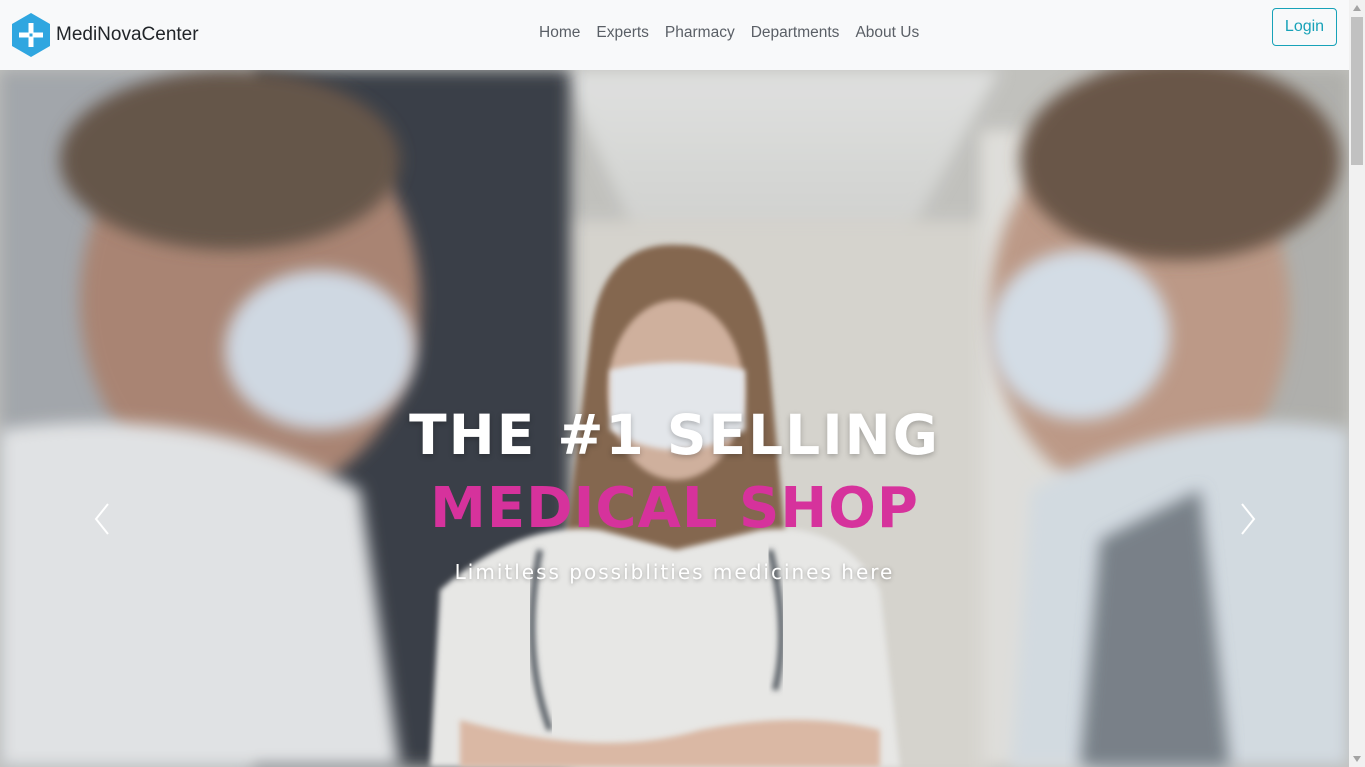 This screenshot has width=1365, height=767. Describe the element at coordinates (1357, 8) in the screenshot. I see `scroll-up-arrow-icon` at that location.